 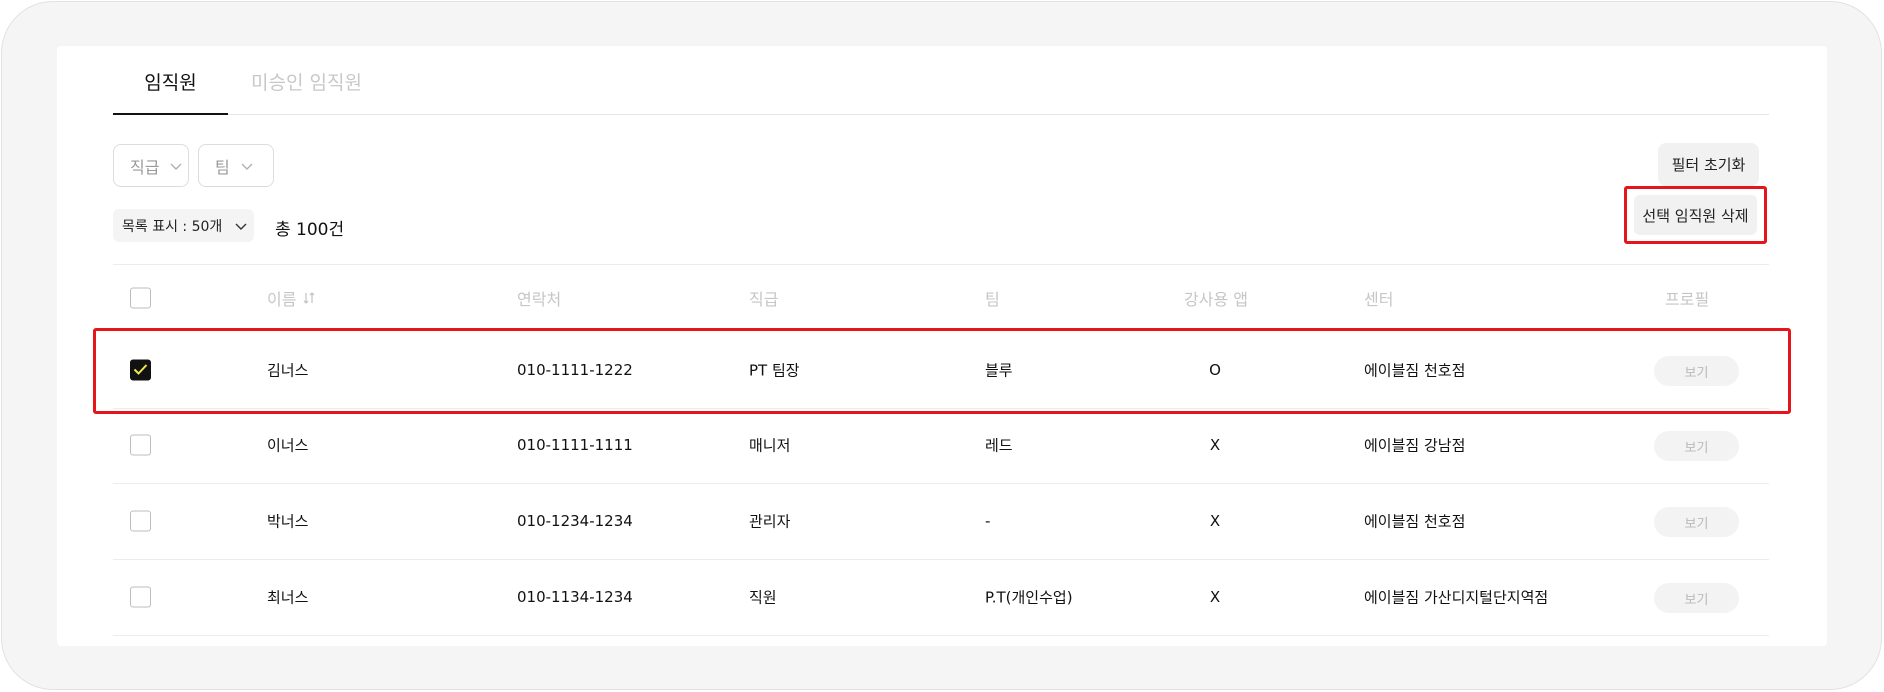 What do you see at coordinates (992, 299) in the screenshot?
I see `header-team: 팀` at bounding box center [992, 299].